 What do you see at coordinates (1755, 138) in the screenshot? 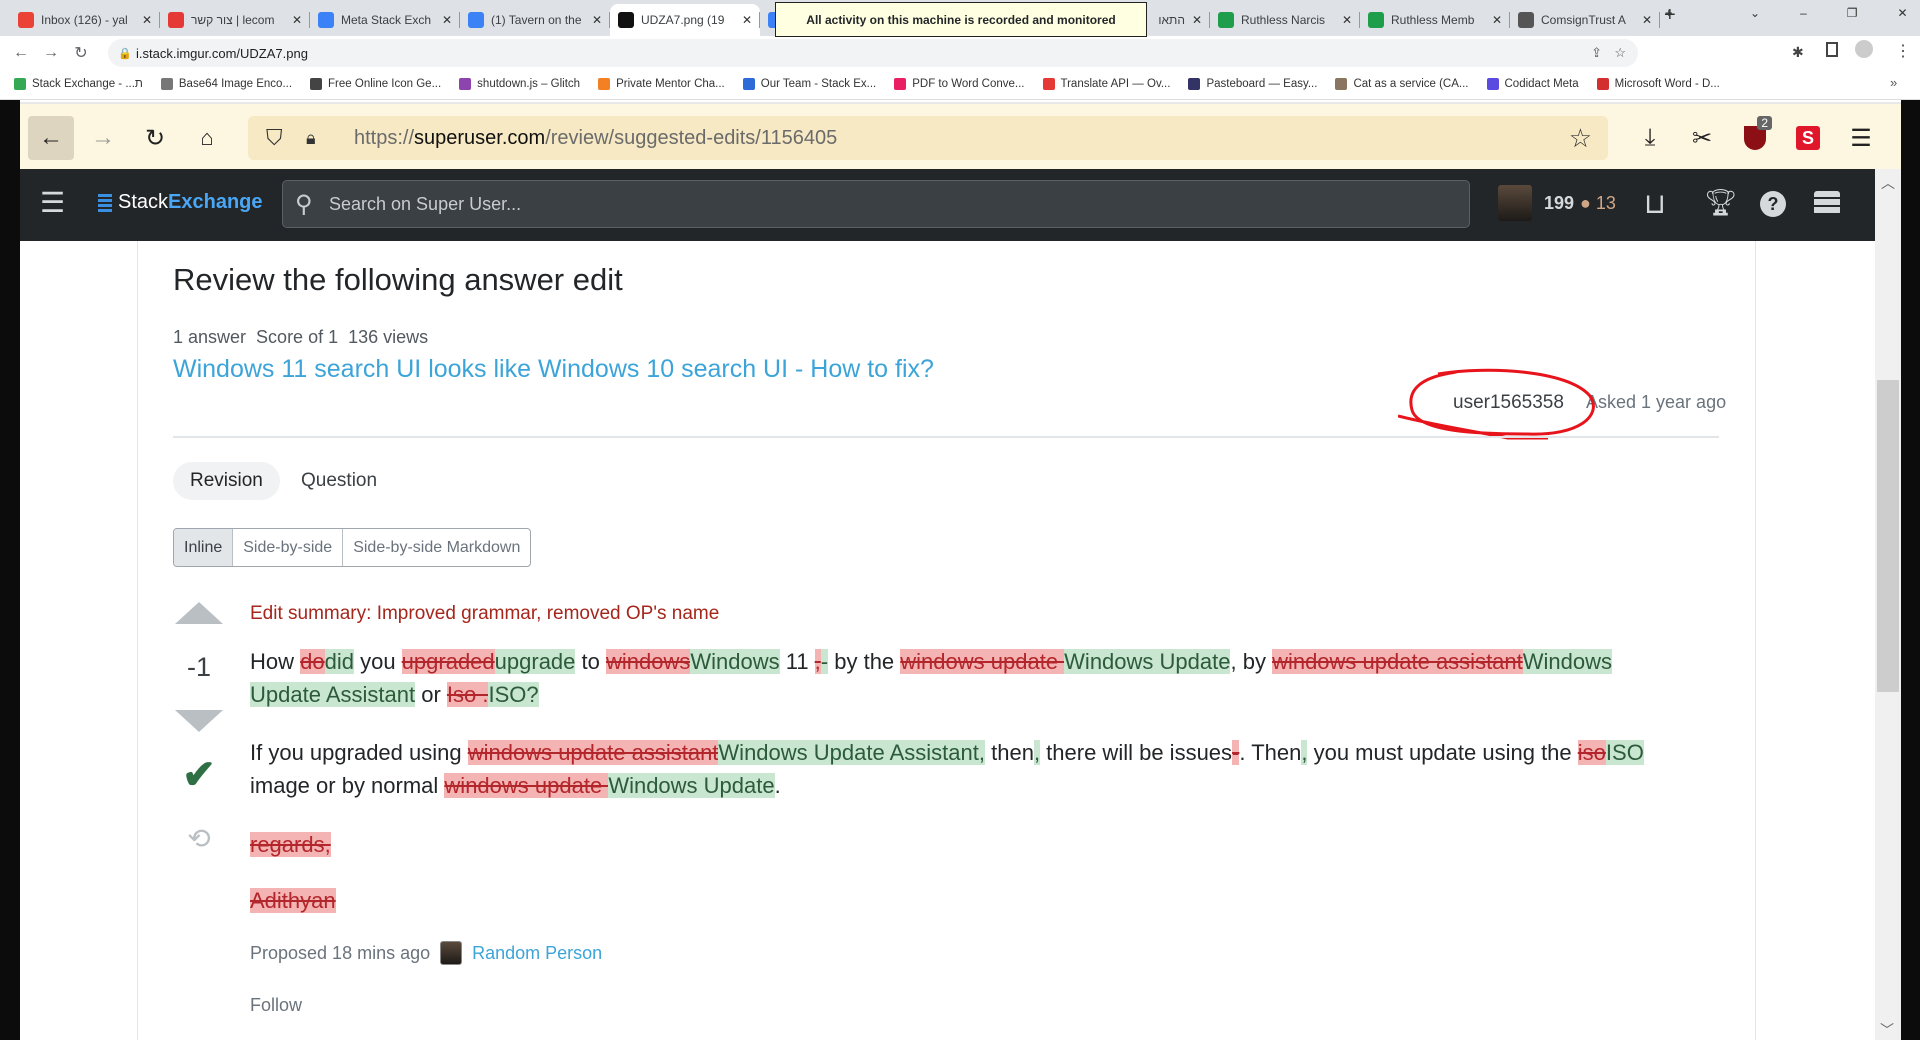
I see `ublock-extension-icon: 2` at bounding box center [1755, 138].